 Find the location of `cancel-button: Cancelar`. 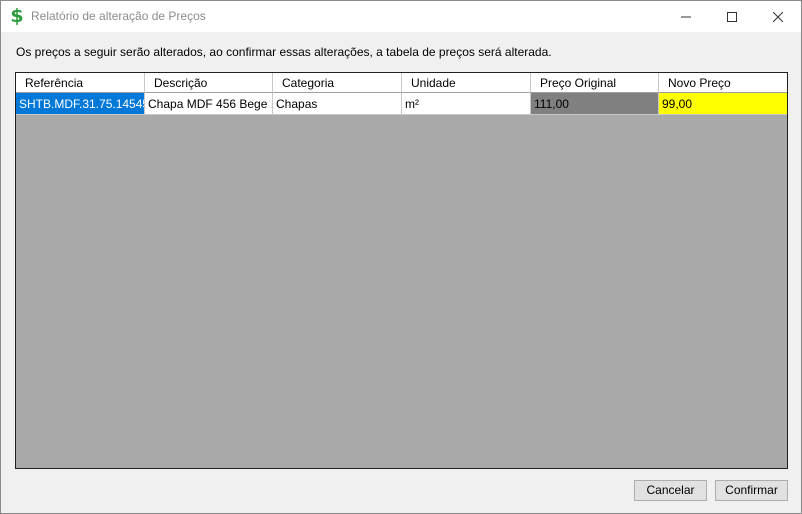

cancel-button: Cancelar is located at coordinates (670, 490).